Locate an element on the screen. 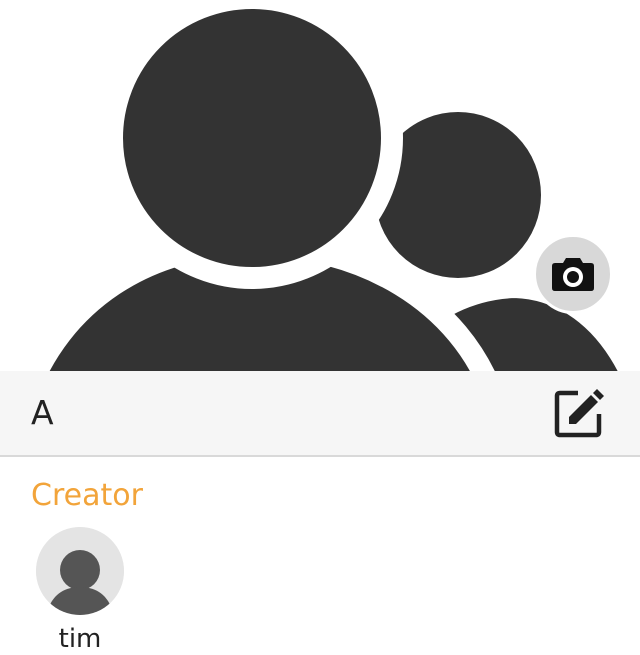 The image size is (640, 655). creator-member: tim is located at coordinates (80, 590).